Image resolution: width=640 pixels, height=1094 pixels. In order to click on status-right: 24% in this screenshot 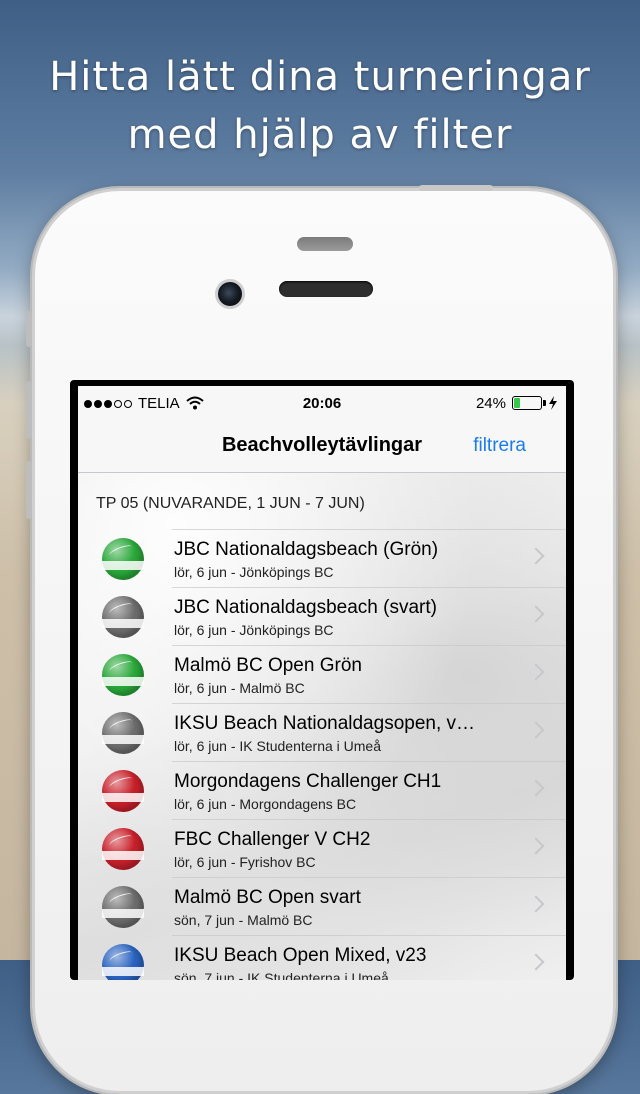, I will do `click(517, 403)`.